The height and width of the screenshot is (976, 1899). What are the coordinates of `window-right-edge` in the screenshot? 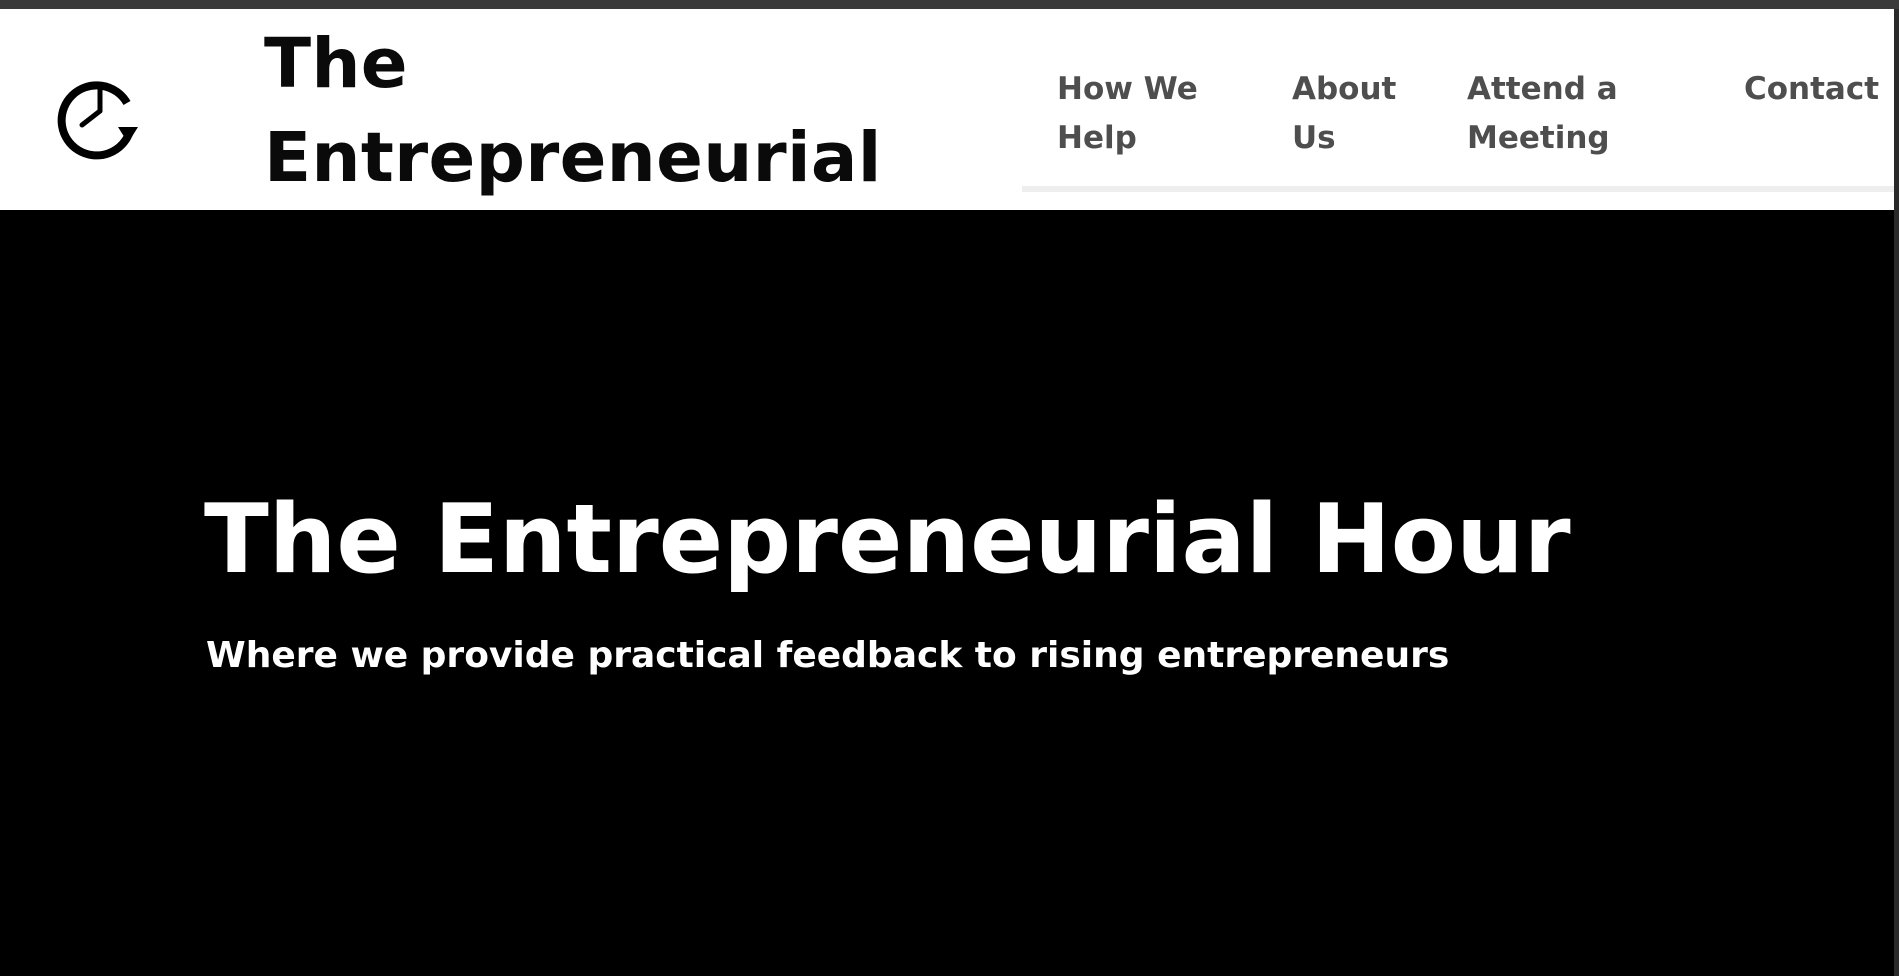 It's located at (1896, 492).